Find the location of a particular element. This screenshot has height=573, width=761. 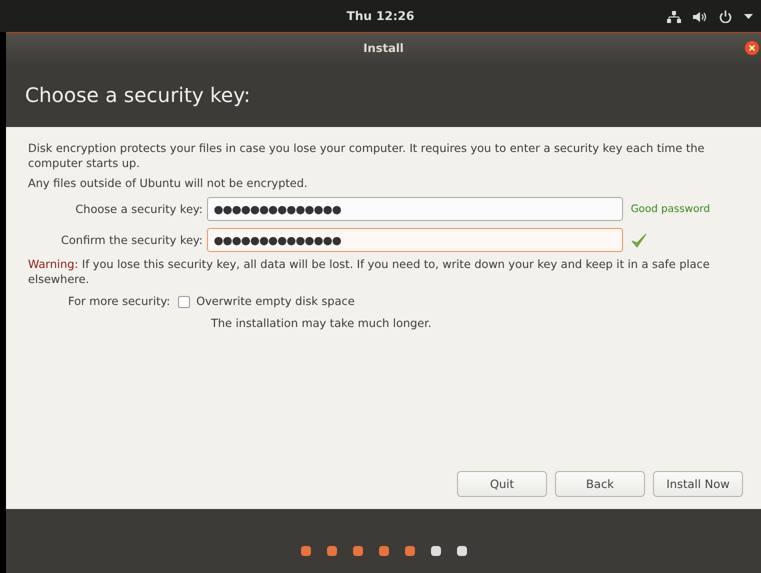

intro-text: Disk encryption protects your files in case you lose your computer. It requires you to enter a security key each time the computer starts up. is located at coordinates (367, 156).